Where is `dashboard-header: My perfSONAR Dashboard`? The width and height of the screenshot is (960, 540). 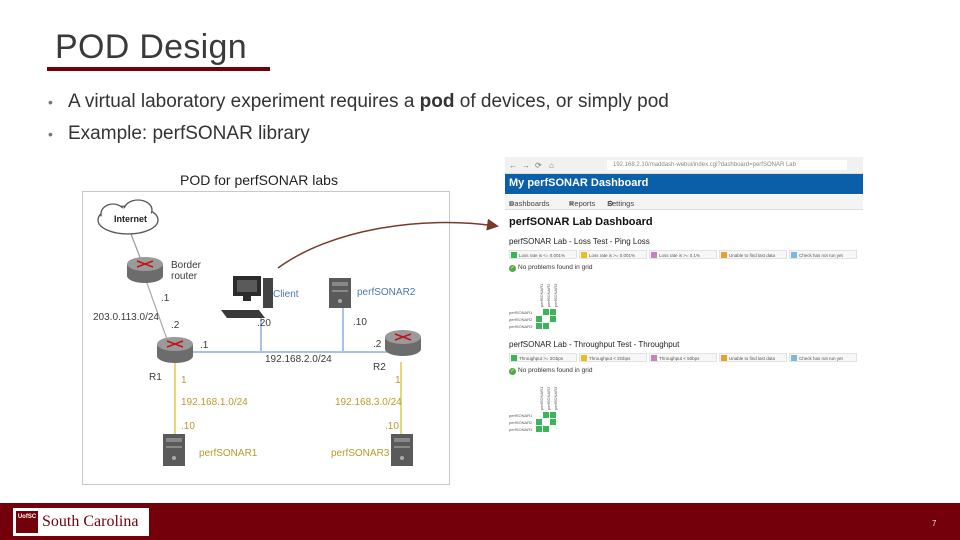 dashboard-header: My perfSONAR Dashboard is located at coordinates (684, 184).